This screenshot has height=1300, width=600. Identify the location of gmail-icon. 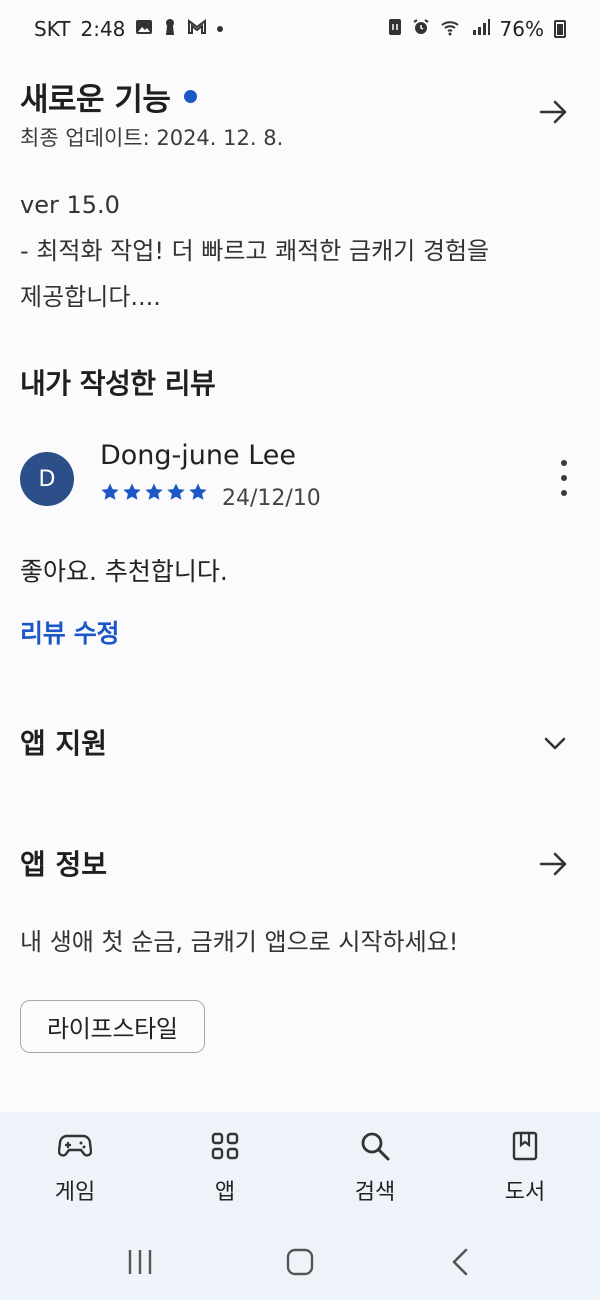
(197, 29).